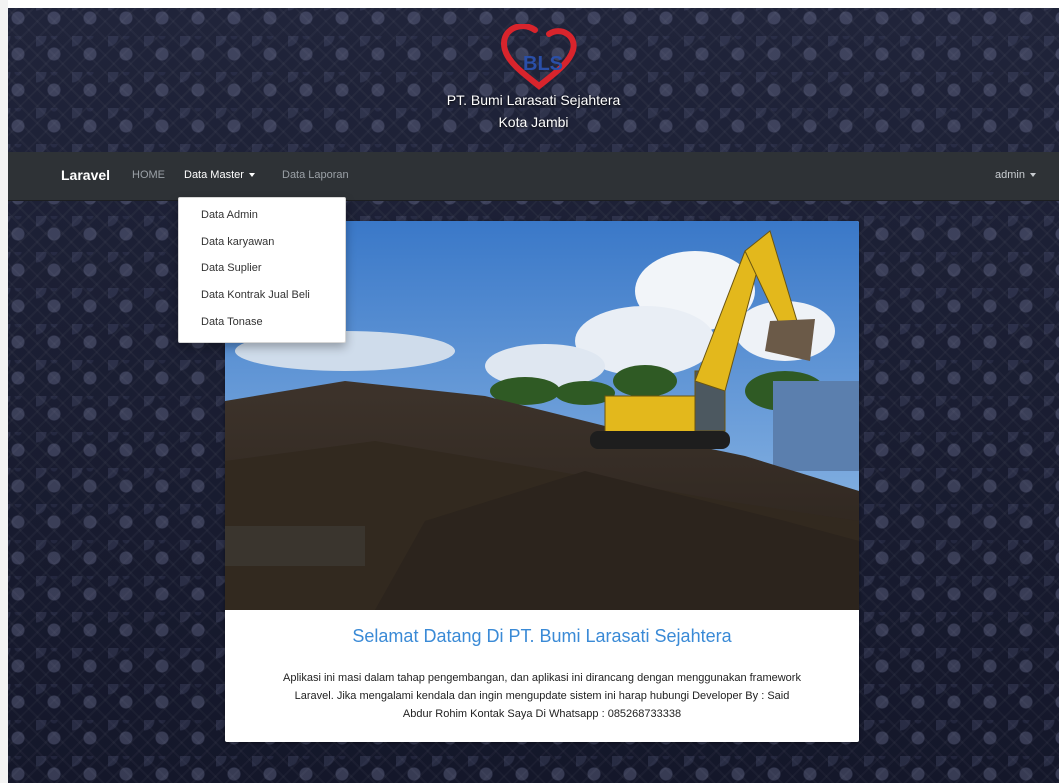  Describe the element at coordinates (529, 4) in the screenshot. I see `window-top-edge` at that location.